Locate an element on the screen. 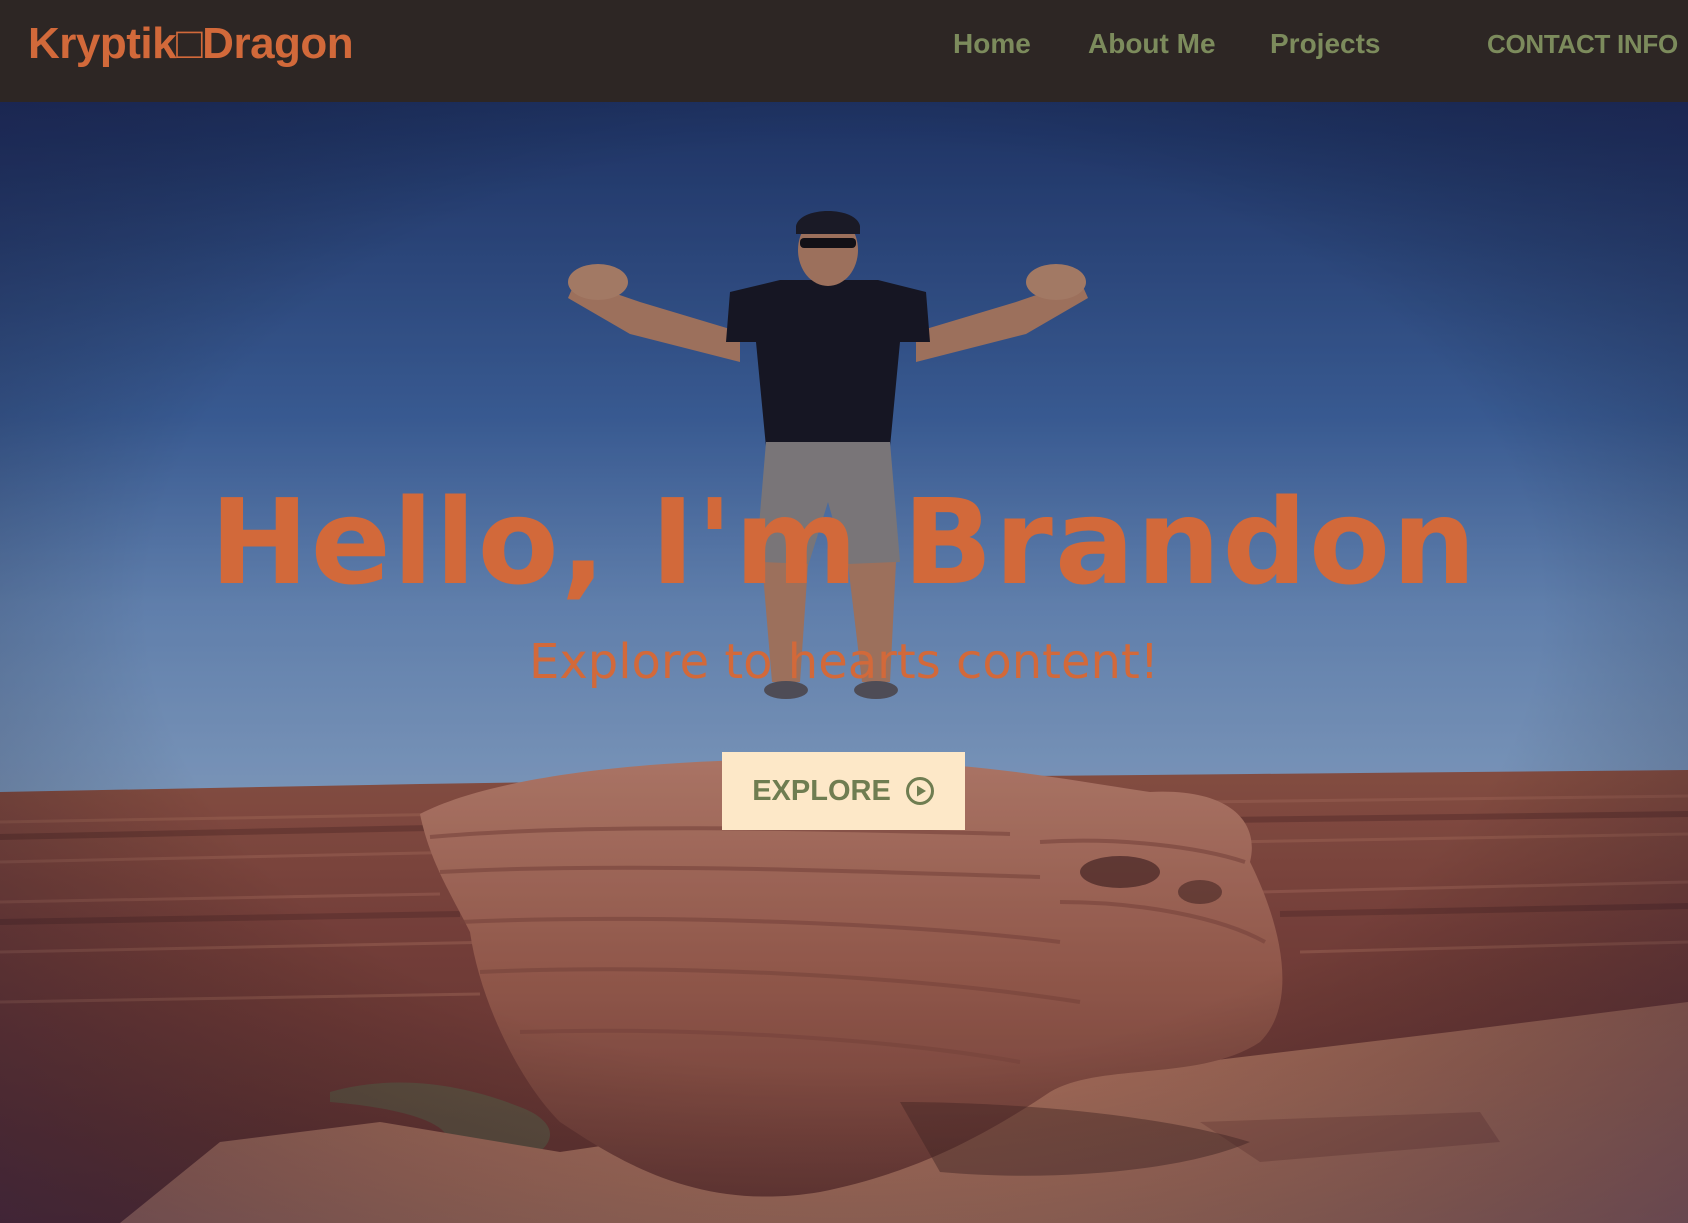 The height and width of the screenshot is (1223, 1688). play-circle-icon is located at coordinates (920, 791).